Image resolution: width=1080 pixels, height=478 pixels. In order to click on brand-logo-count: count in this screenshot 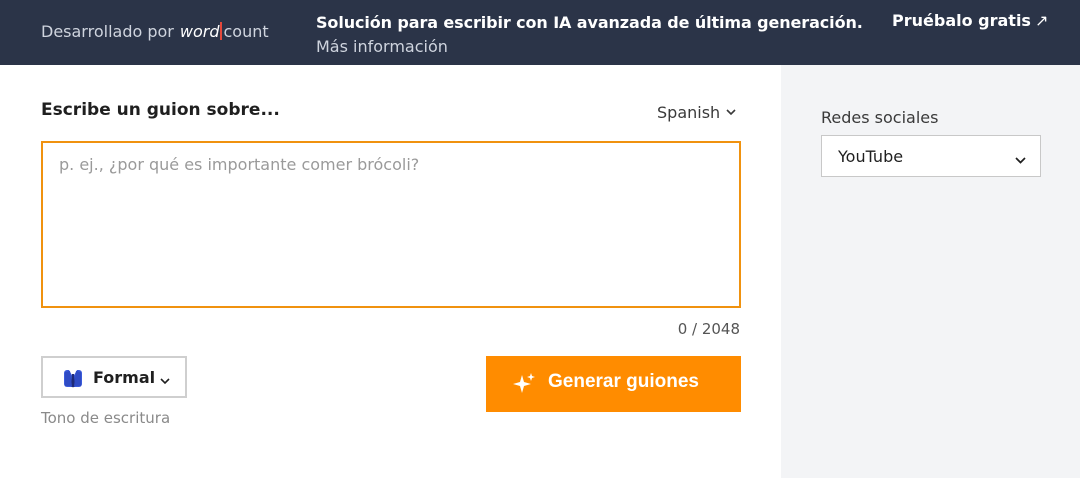, I will do `click(246, 31)`.